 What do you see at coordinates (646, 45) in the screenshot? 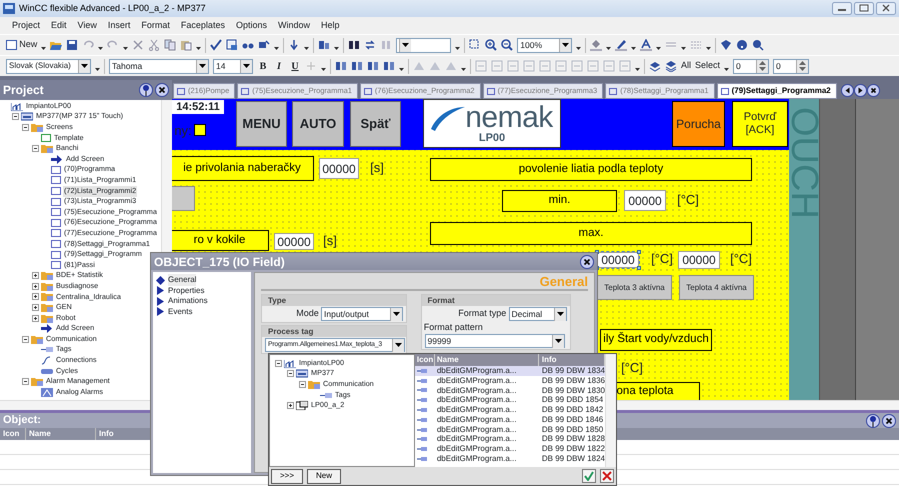
I see `font-color-icon` at bounding box center [646, 45].